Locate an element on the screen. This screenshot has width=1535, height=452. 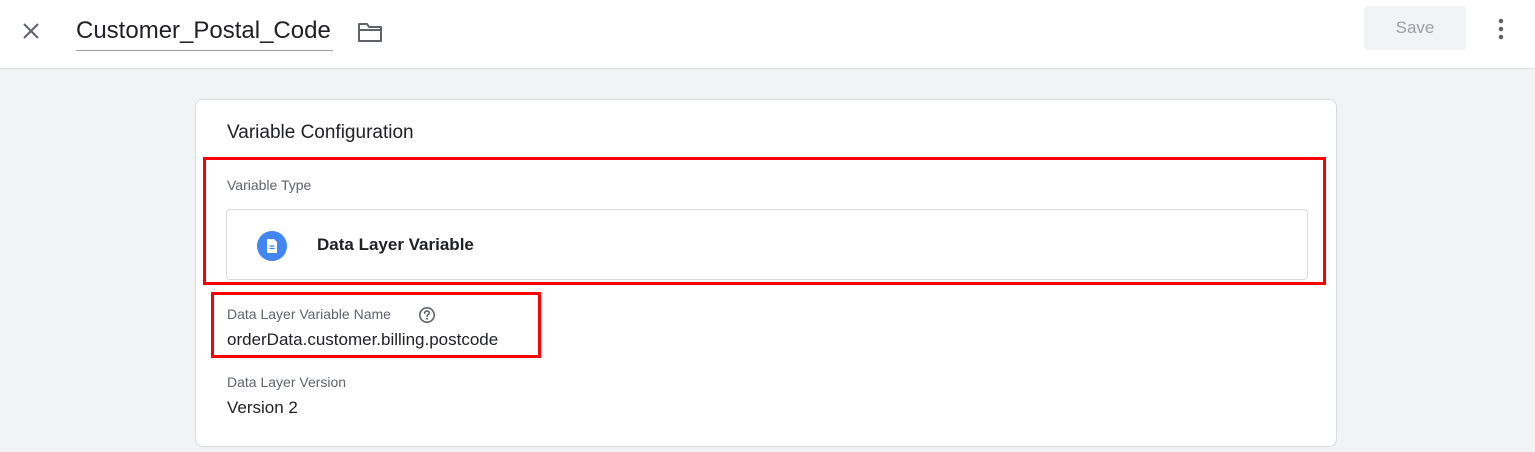
folder-icon is located at coordinates (370, 32).